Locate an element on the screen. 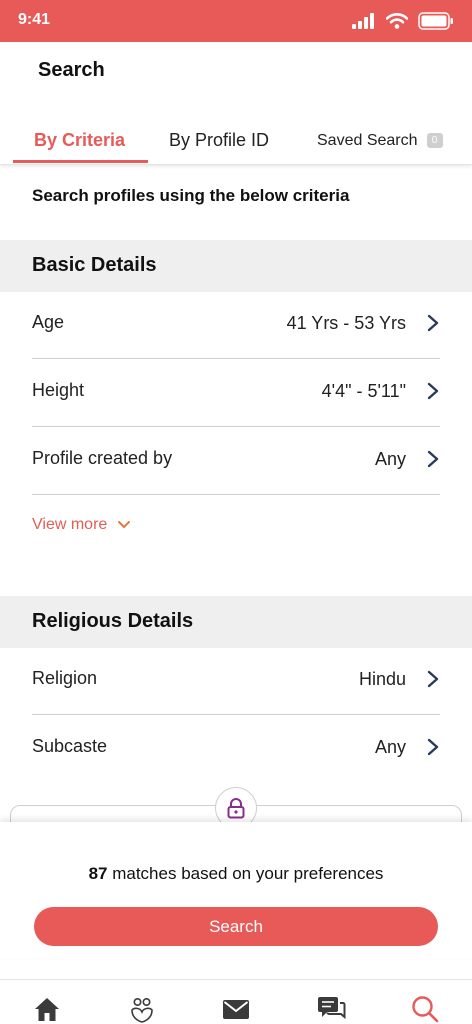 The image size is (472, 1024). religious-details-header: Religious Details is located at coordinates (236, 622).